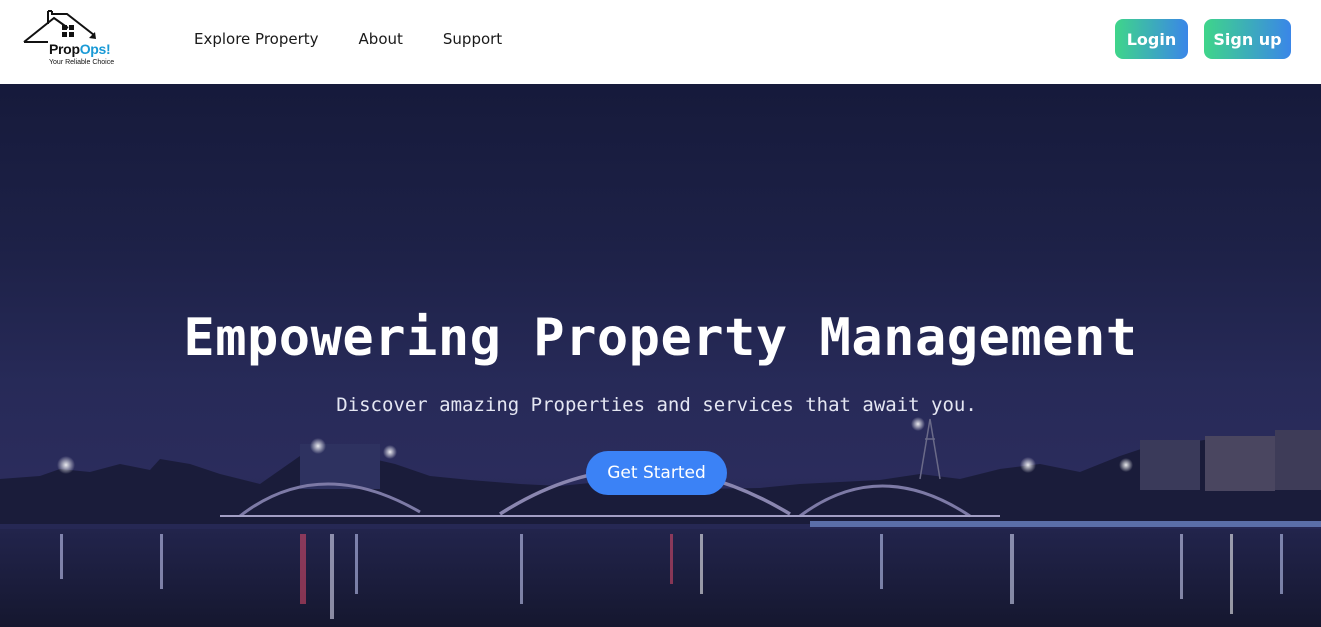 The width and height of the screenshot is (1321, 627). I want to click on login-button: Login, so click(1151, 39).